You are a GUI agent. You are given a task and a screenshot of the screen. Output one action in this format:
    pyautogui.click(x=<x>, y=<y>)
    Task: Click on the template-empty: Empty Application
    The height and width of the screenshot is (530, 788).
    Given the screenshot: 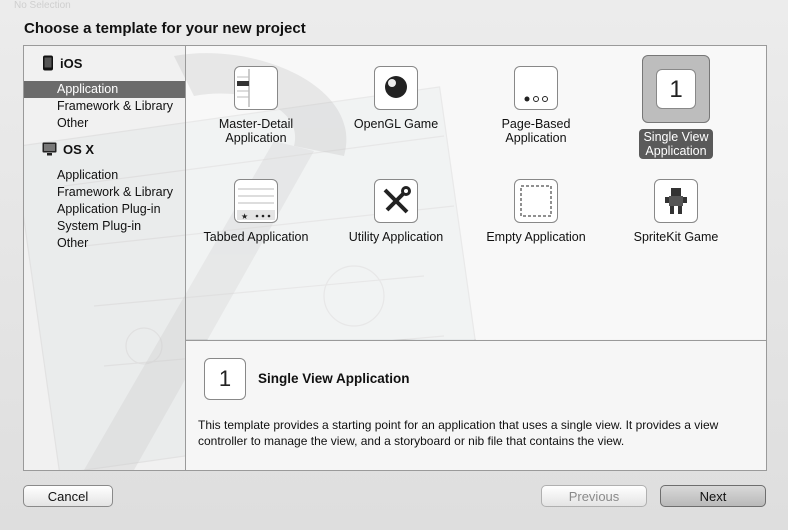 What is the action you would take?
    pyautogui.click(x=536, y=212)
    